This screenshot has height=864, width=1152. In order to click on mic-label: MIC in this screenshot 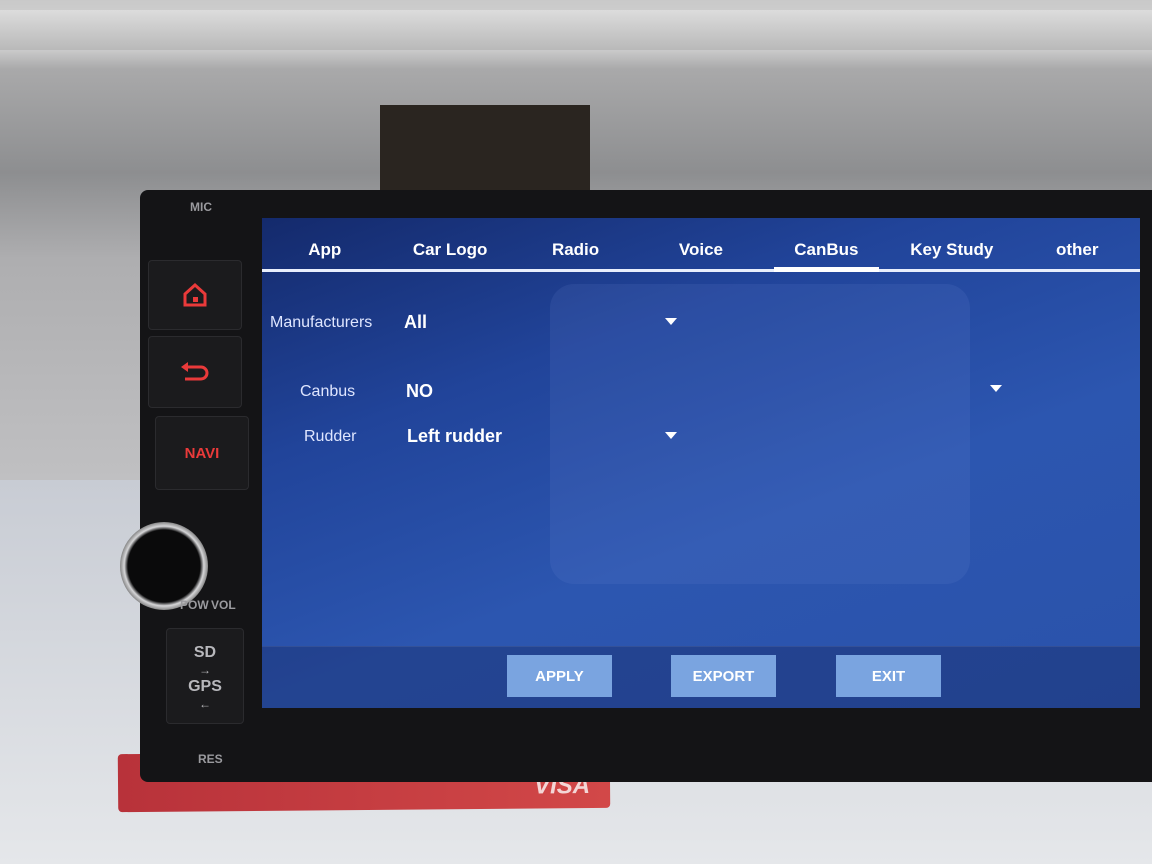, I will do `click(201, 207)`.